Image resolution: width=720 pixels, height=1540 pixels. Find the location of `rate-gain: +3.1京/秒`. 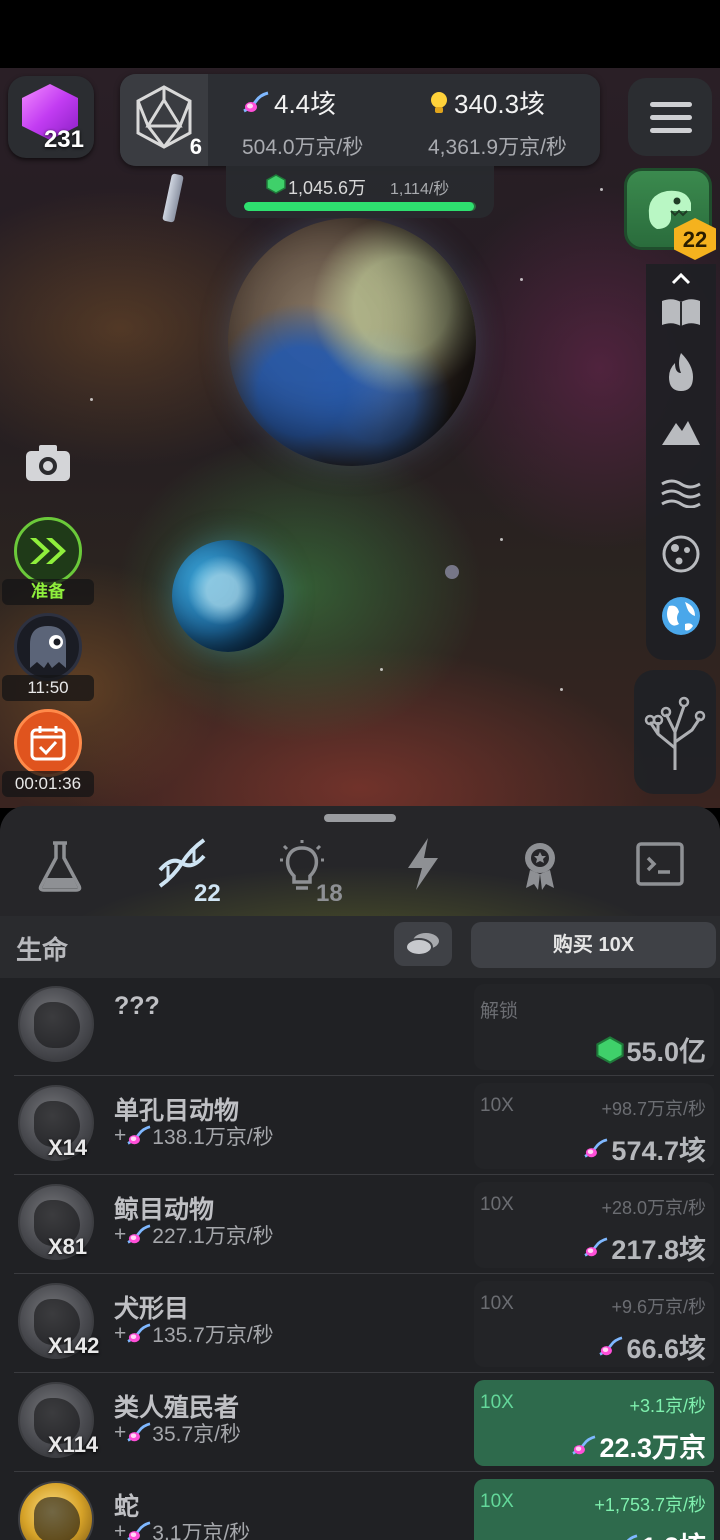

rate-gain: +3.1京/秒 is located at coordinates (667, 1406).